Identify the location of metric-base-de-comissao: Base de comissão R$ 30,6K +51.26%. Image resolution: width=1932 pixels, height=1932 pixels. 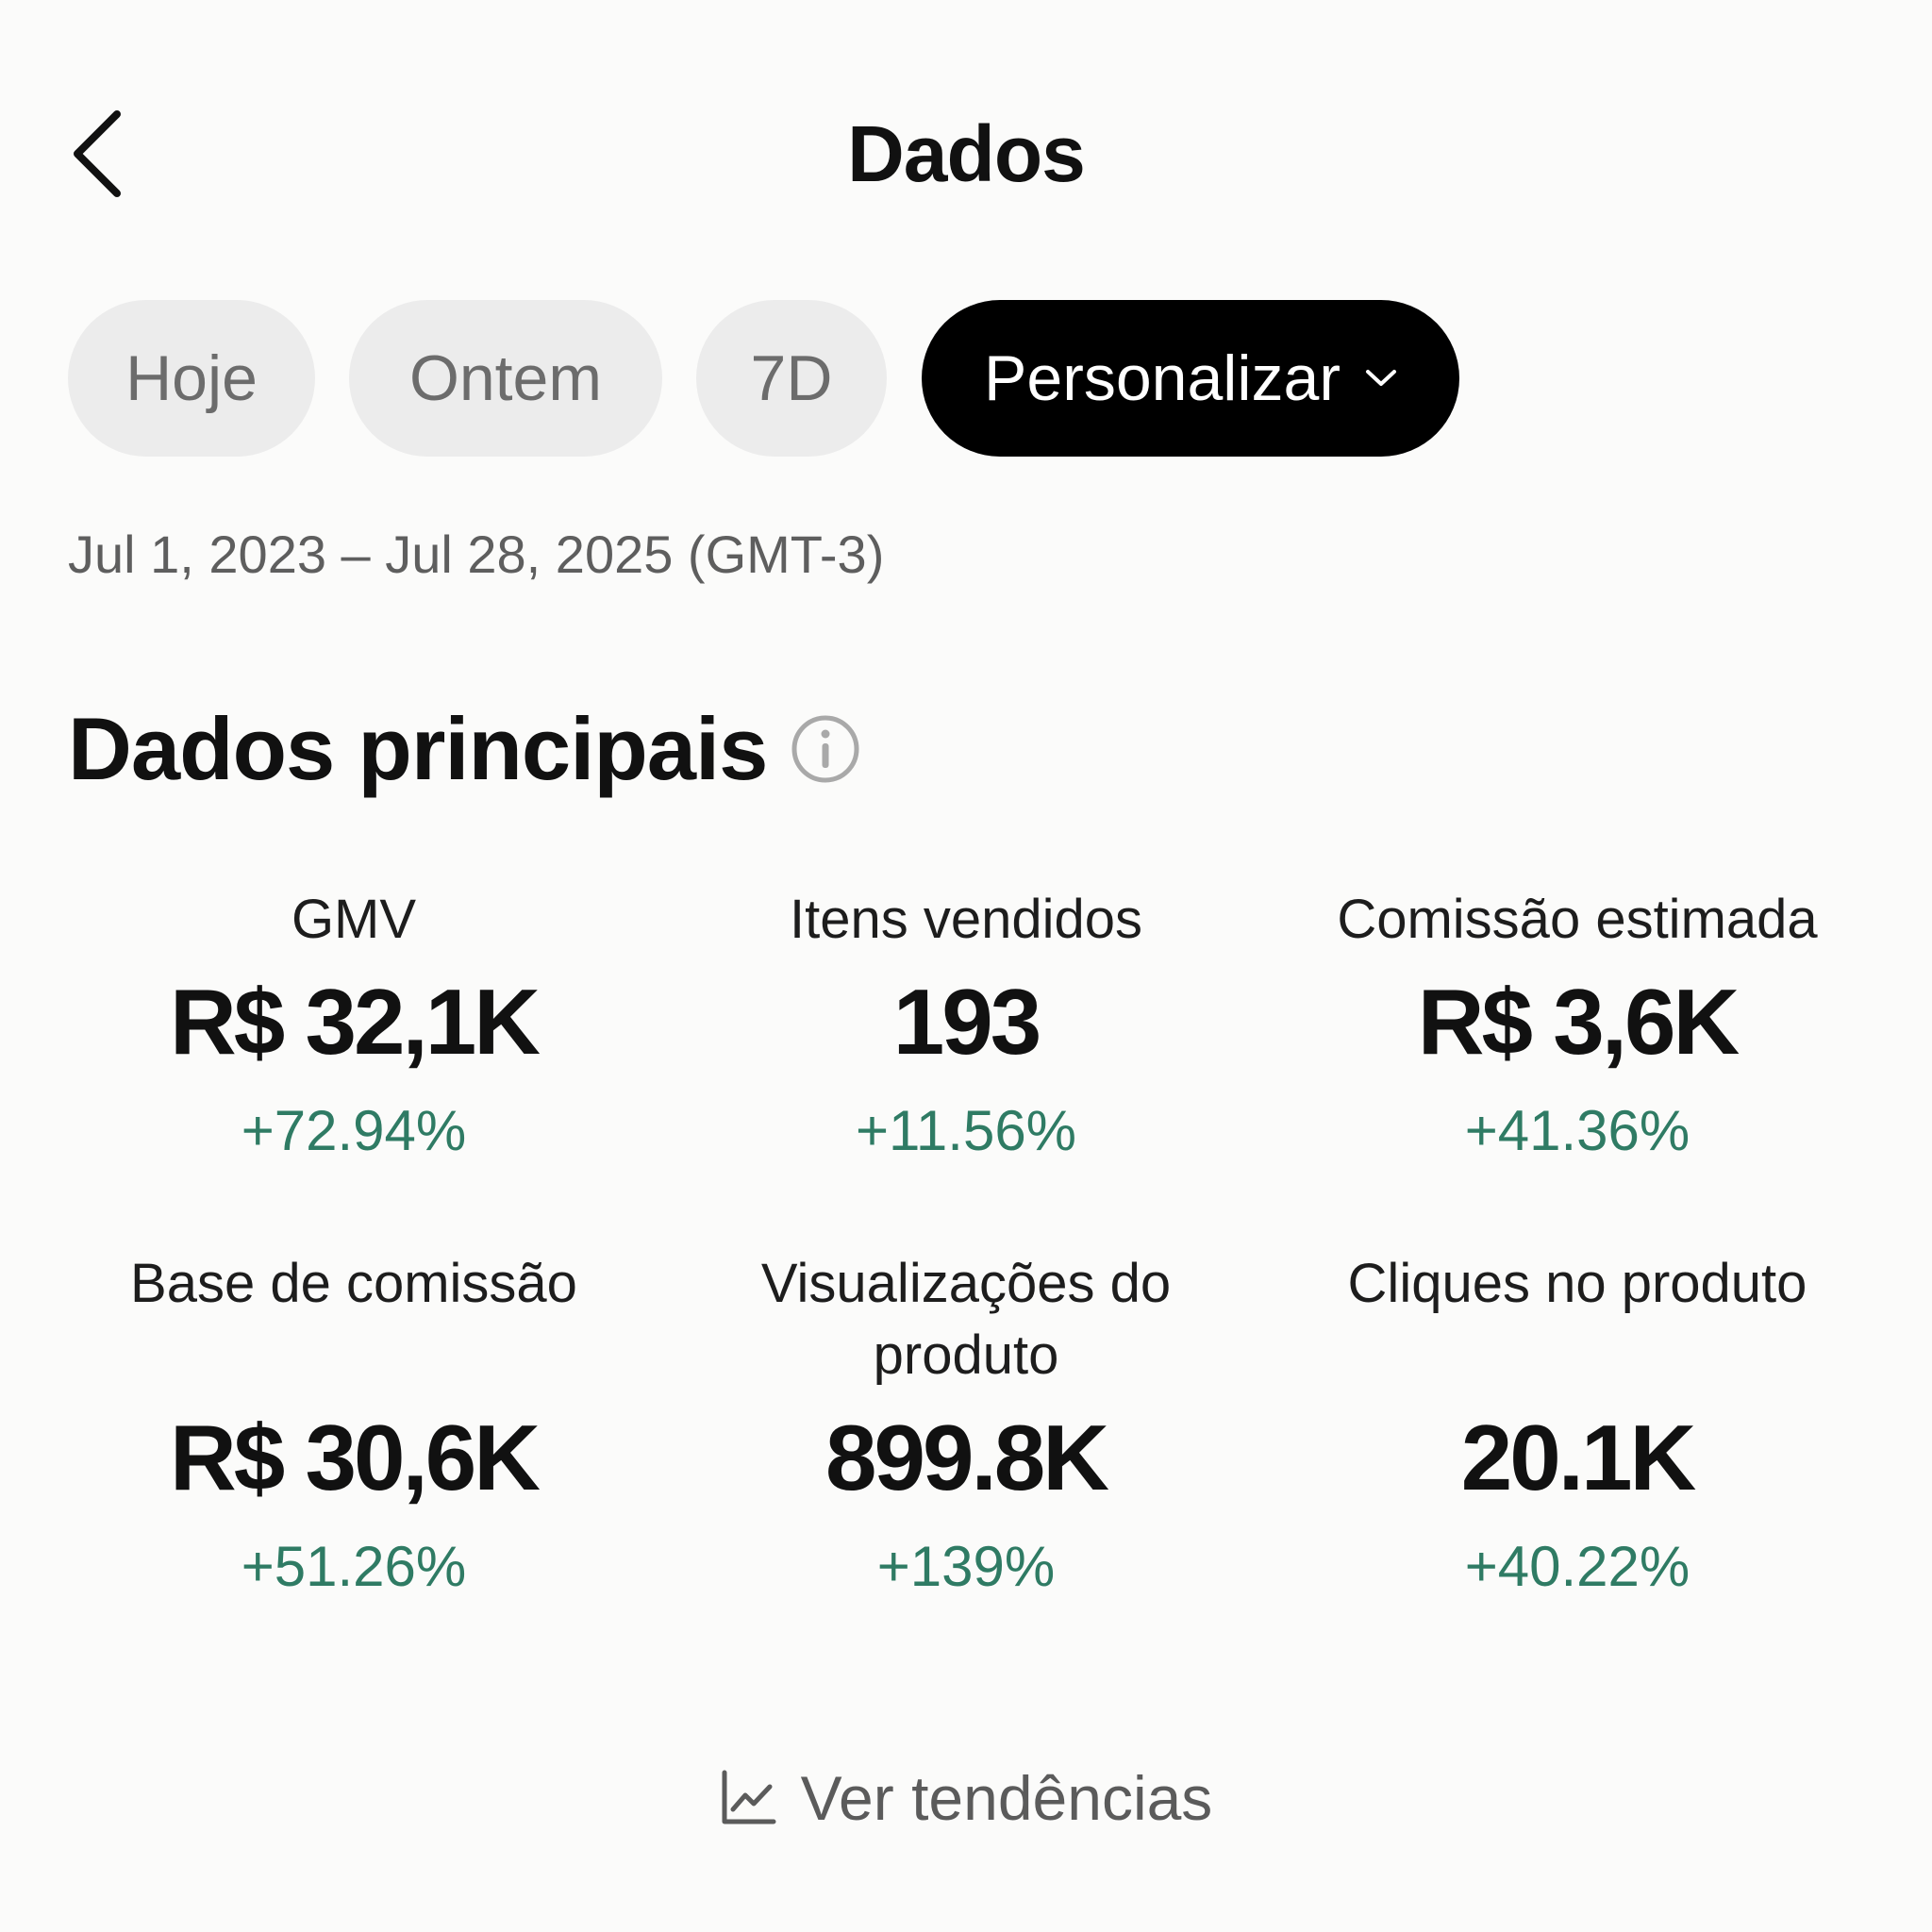
(354, 1425).